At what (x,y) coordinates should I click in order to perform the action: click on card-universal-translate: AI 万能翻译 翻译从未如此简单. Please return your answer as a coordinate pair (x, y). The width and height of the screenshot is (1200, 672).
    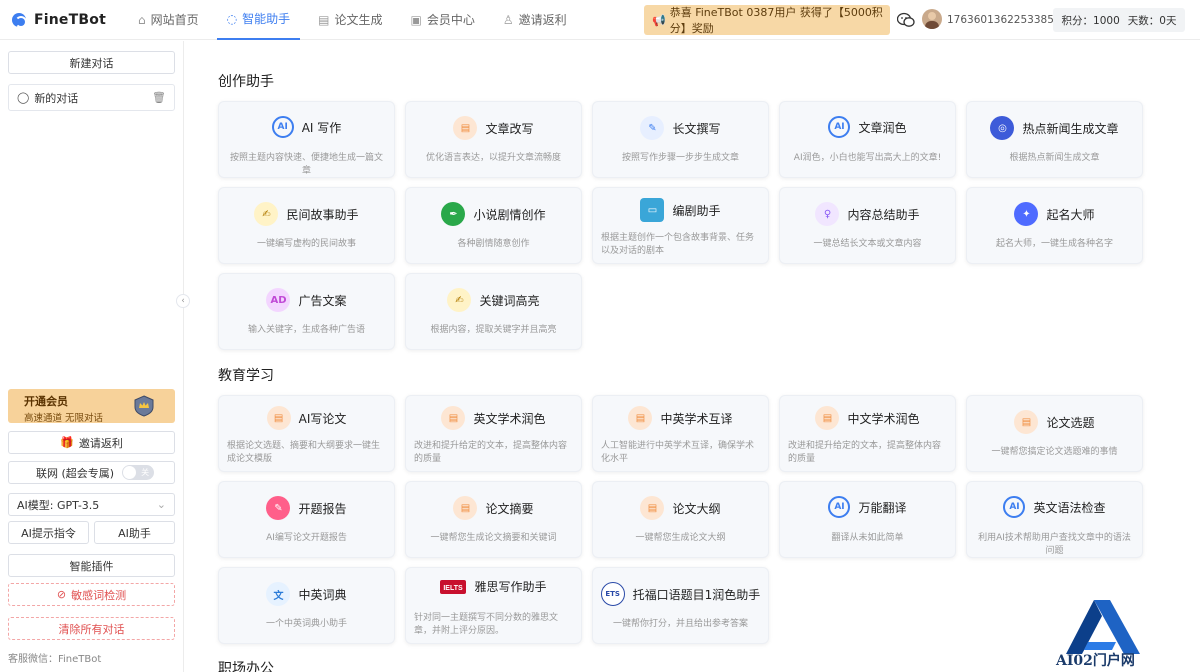
    Looking at the image, I should click on (867, 519).